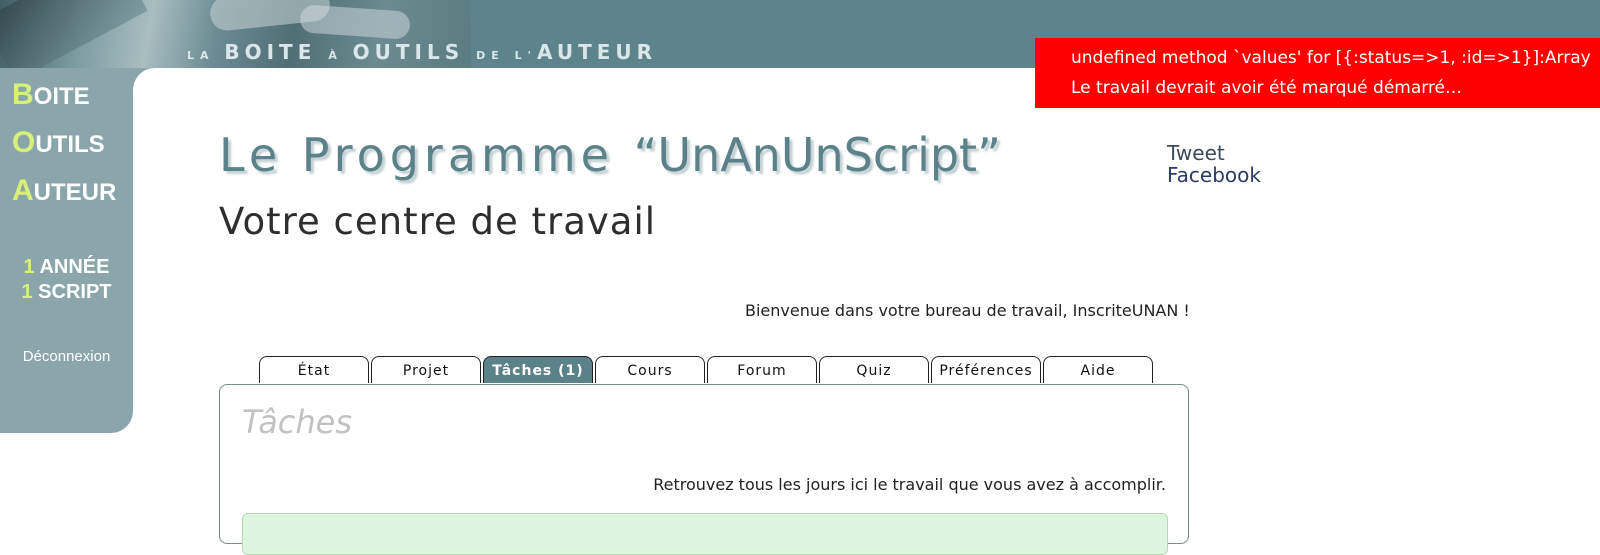 This screenshot has width=1600, height=555. What do you see at coordinates (51, 94) in the screenshot?
I see `brand-word-boite: BOITE` at bounding box center [51, 94].